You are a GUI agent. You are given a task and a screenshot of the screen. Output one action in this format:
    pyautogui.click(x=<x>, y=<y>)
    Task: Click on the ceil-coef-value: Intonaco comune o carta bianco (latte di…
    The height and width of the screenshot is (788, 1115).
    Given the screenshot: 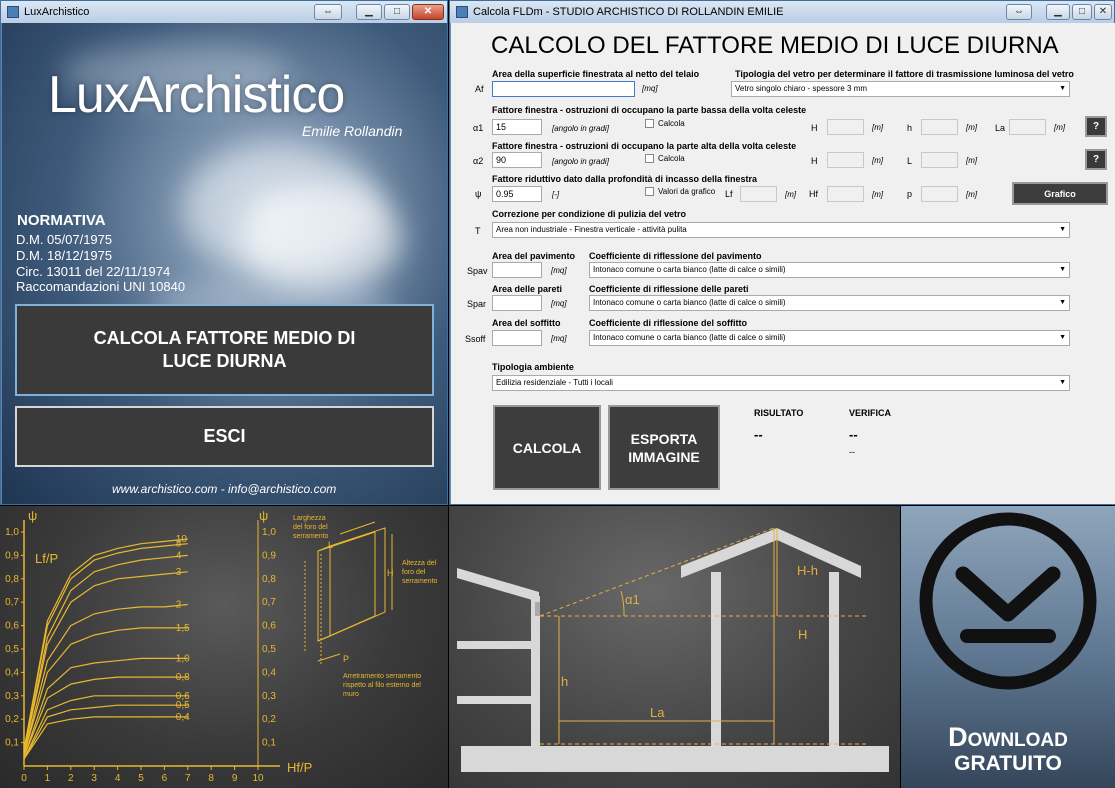 What is the action you would take?
    pyautogui.click(x=689, y=337)
    